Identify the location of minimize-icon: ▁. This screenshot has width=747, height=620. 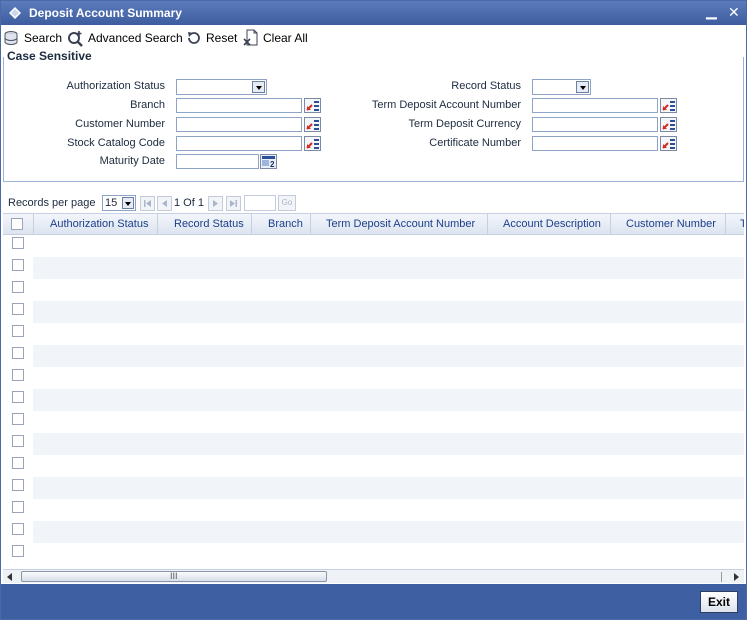
(711, 11).